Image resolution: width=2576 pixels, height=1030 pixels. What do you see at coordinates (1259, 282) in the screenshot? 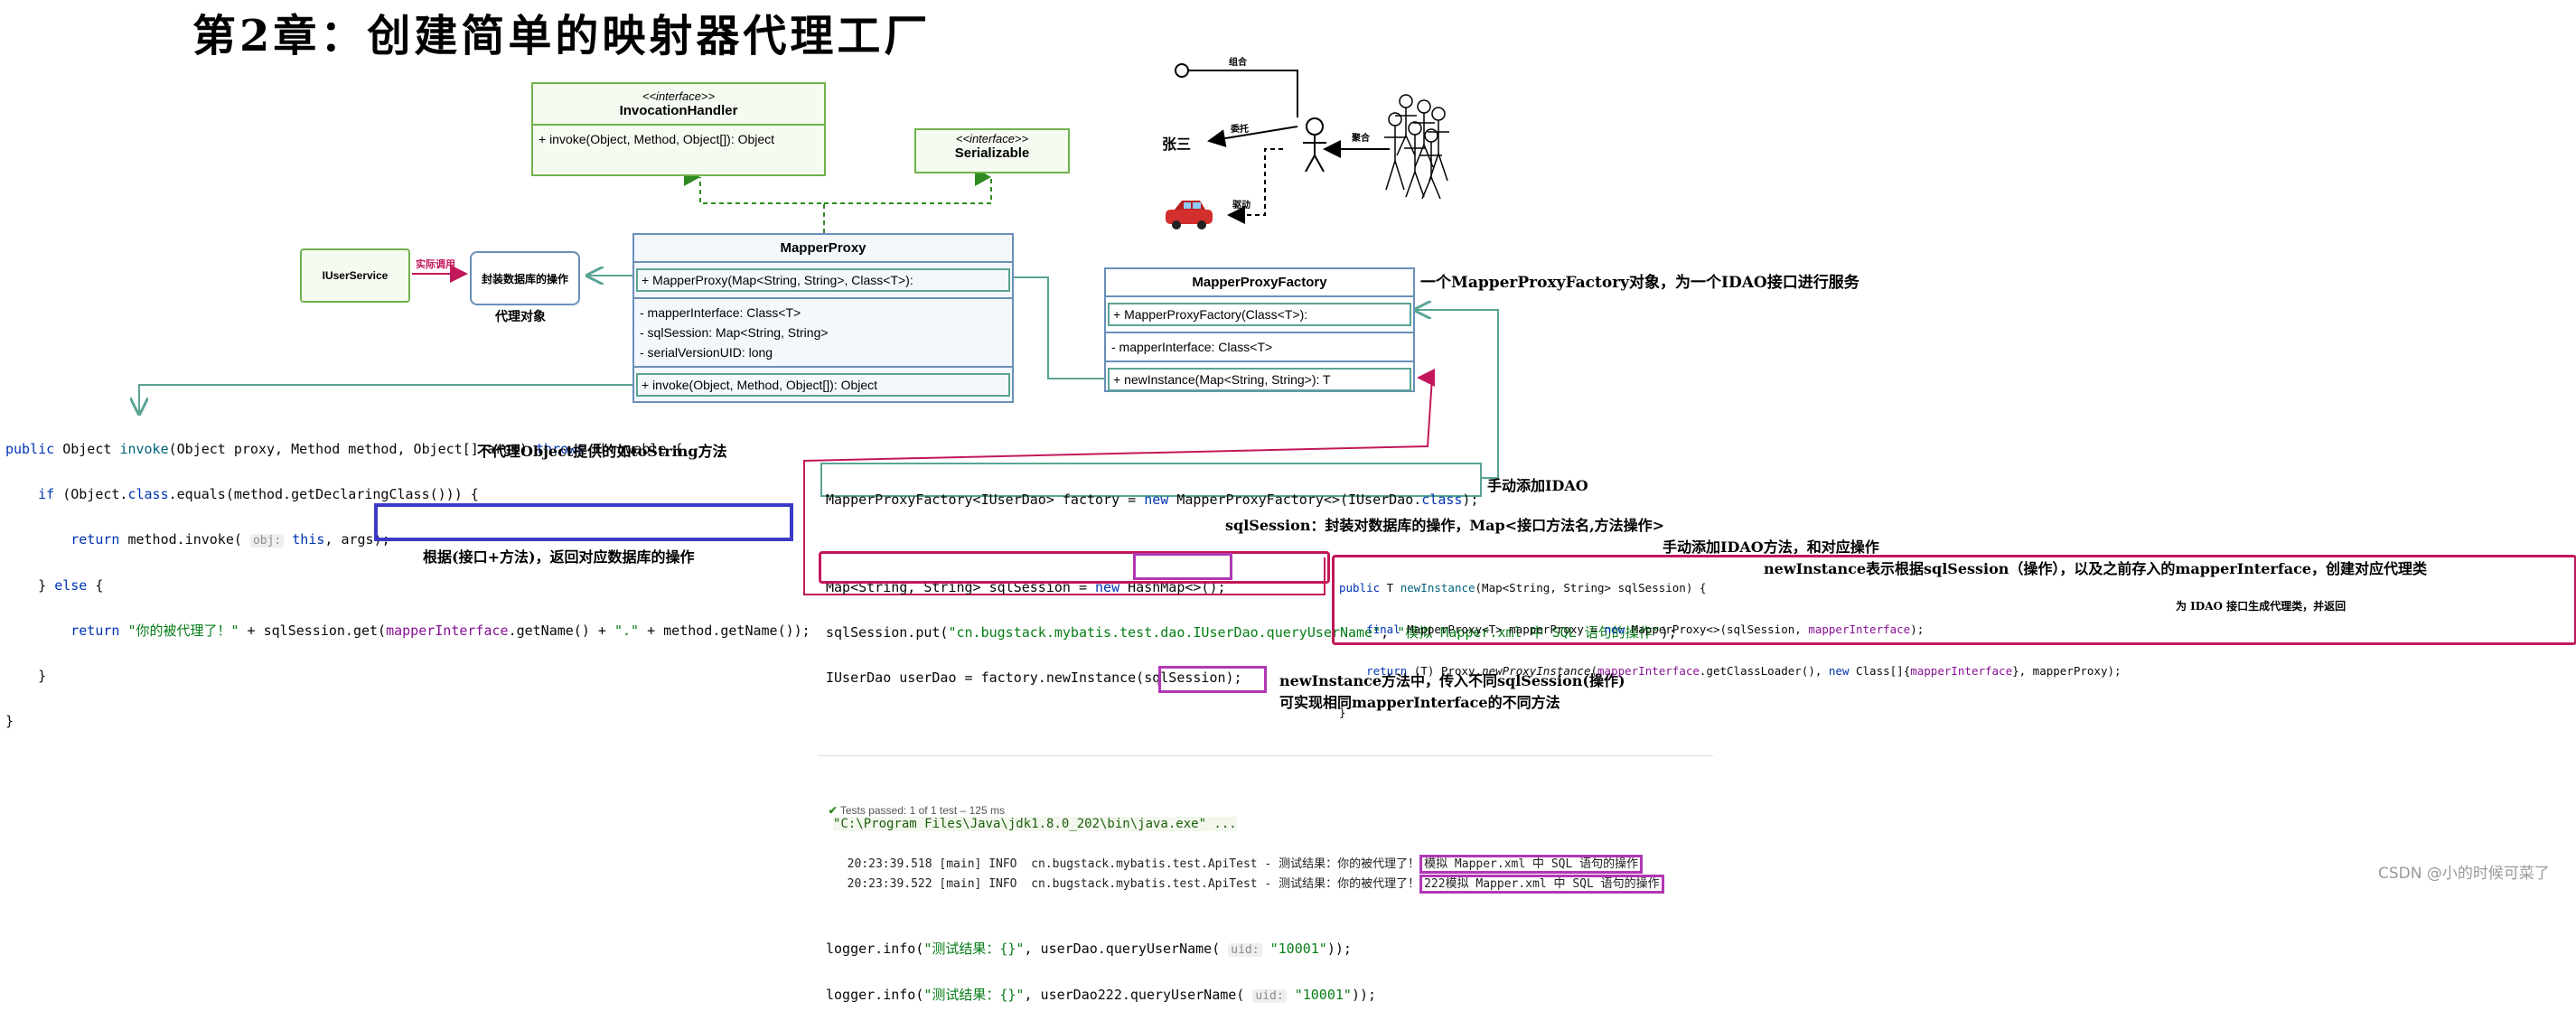
I see `class-name: MapperProxyFactory` at bounding box center [1259, 282].